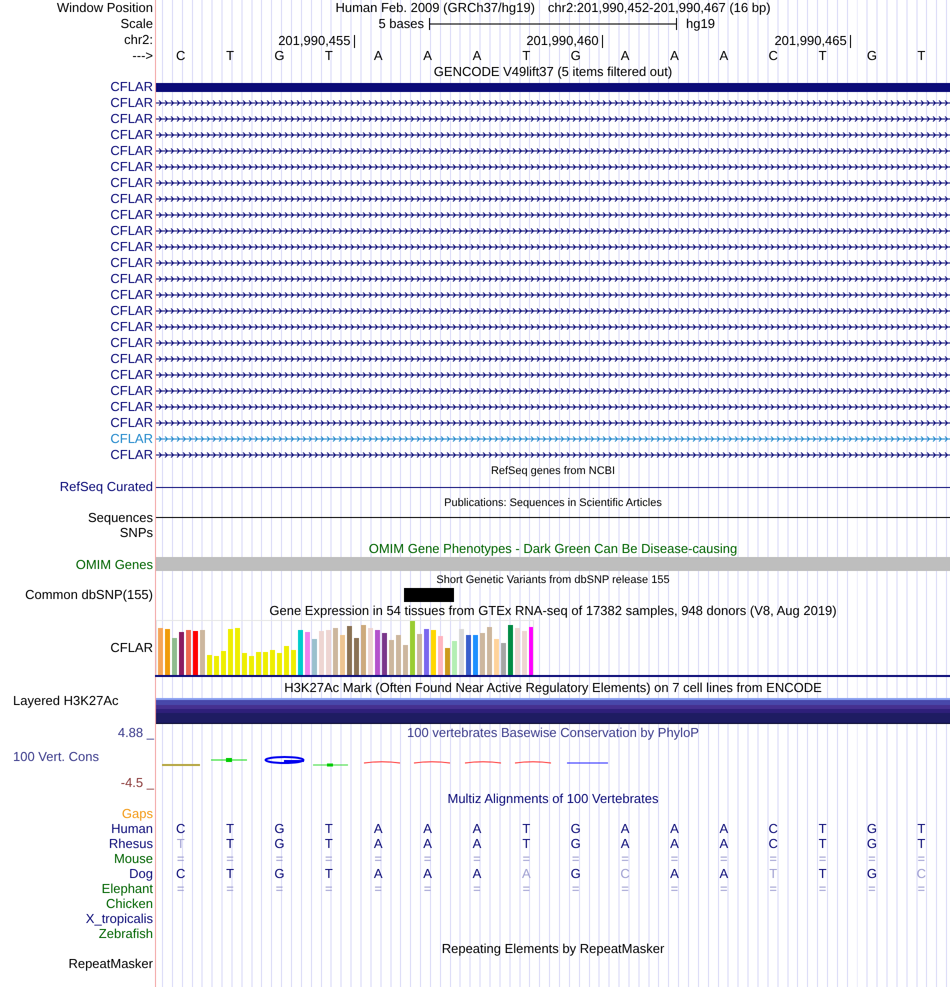  What do you see at coordinates (810, 41) in the screenshot?
I see `ruler-position-label: 201,990,465` at bounding box center [810, 41].